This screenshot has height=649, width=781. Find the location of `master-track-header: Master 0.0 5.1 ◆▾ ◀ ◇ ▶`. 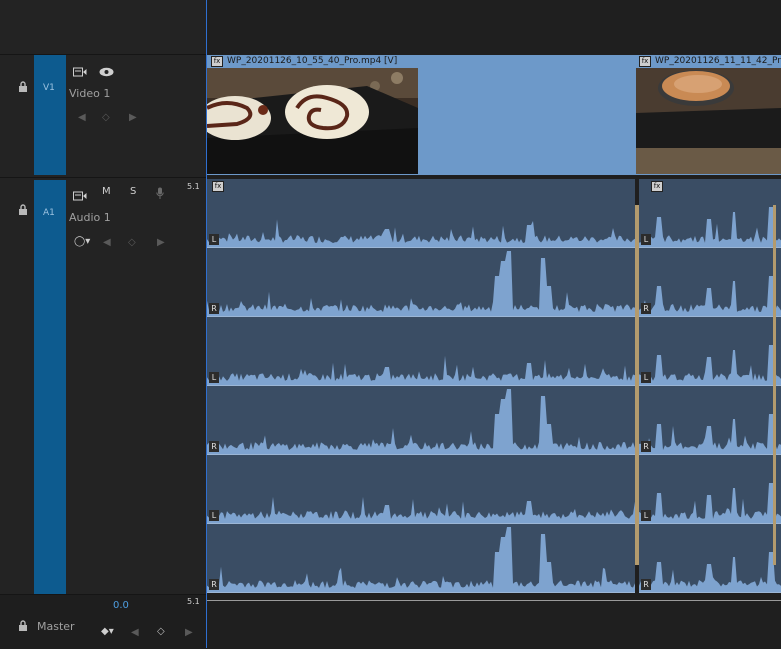

master-track-header: Master 0.0 5.1 ◆▾ ◀ ◇ ▶ is located at coordinates (103, 621).